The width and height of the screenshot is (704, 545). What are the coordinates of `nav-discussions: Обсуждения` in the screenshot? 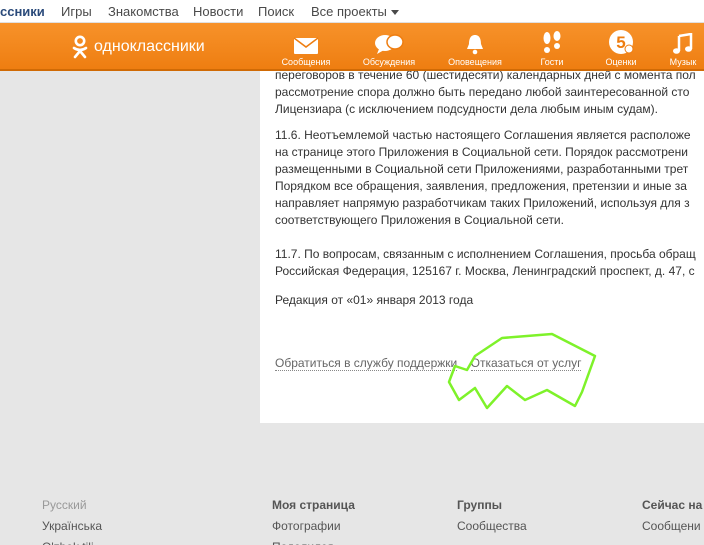 It's located at (389, 49).